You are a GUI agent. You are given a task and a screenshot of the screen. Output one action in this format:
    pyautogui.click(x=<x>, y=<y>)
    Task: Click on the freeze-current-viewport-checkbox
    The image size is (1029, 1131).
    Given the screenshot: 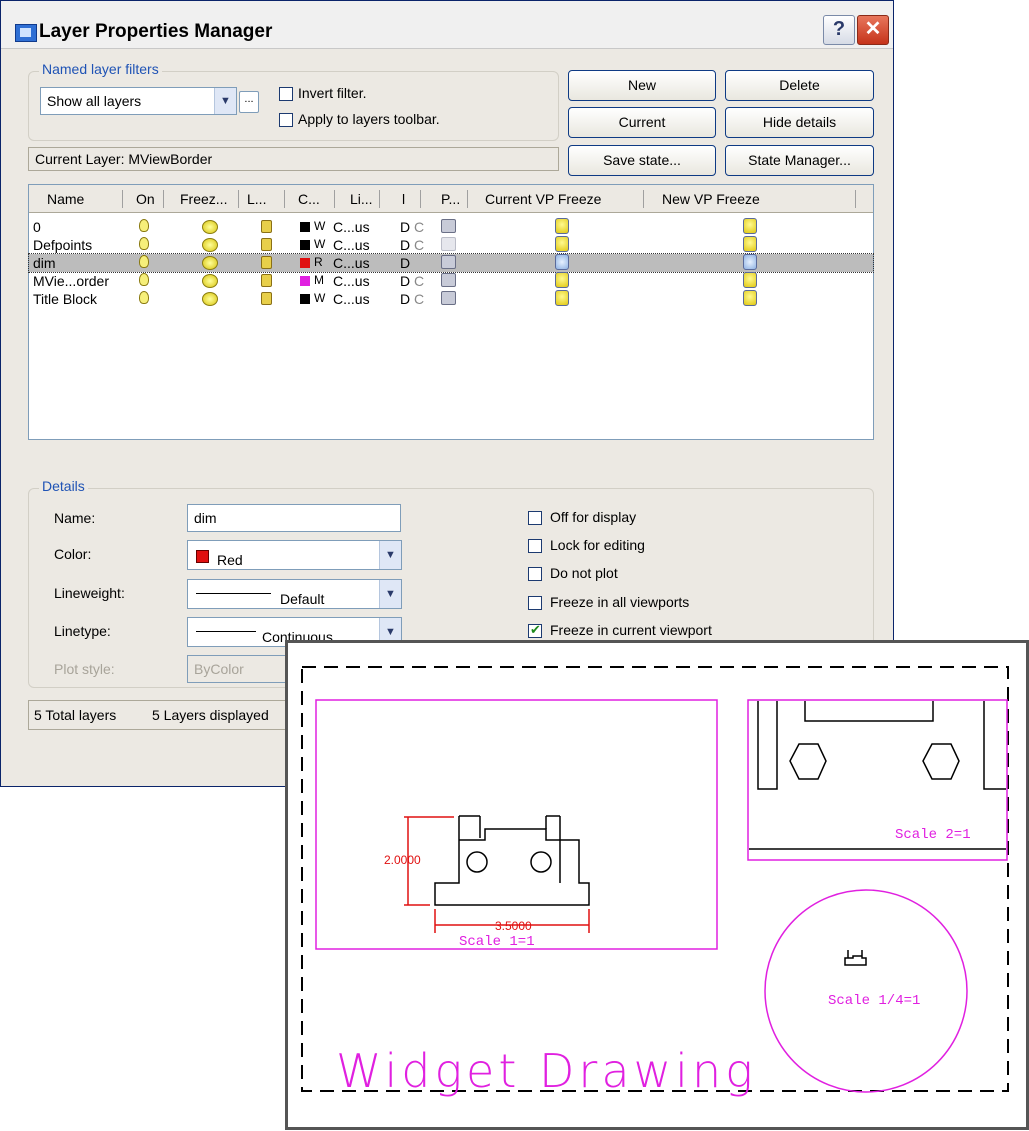 What is the action you would take?
    pyautogui.click(x=535, y=630)
    